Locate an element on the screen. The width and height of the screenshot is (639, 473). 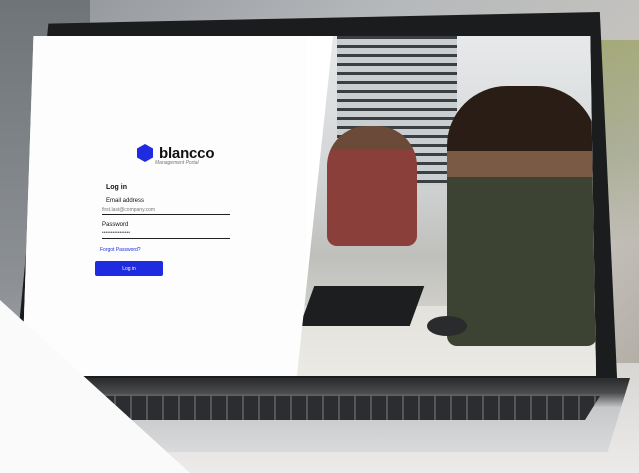
password-label: Password is located at coordinates (115, 225).